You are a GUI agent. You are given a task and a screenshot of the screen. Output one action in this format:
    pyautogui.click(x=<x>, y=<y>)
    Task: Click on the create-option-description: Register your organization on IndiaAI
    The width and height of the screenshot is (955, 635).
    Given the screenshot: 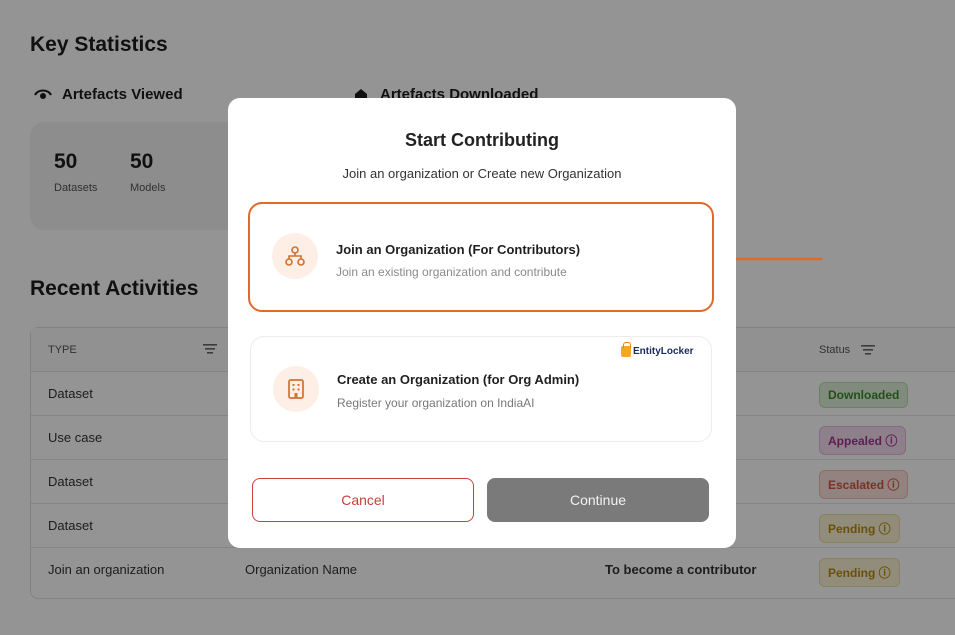 What is the action you would take?
    pyautogui.click(x=436, y=403)
    